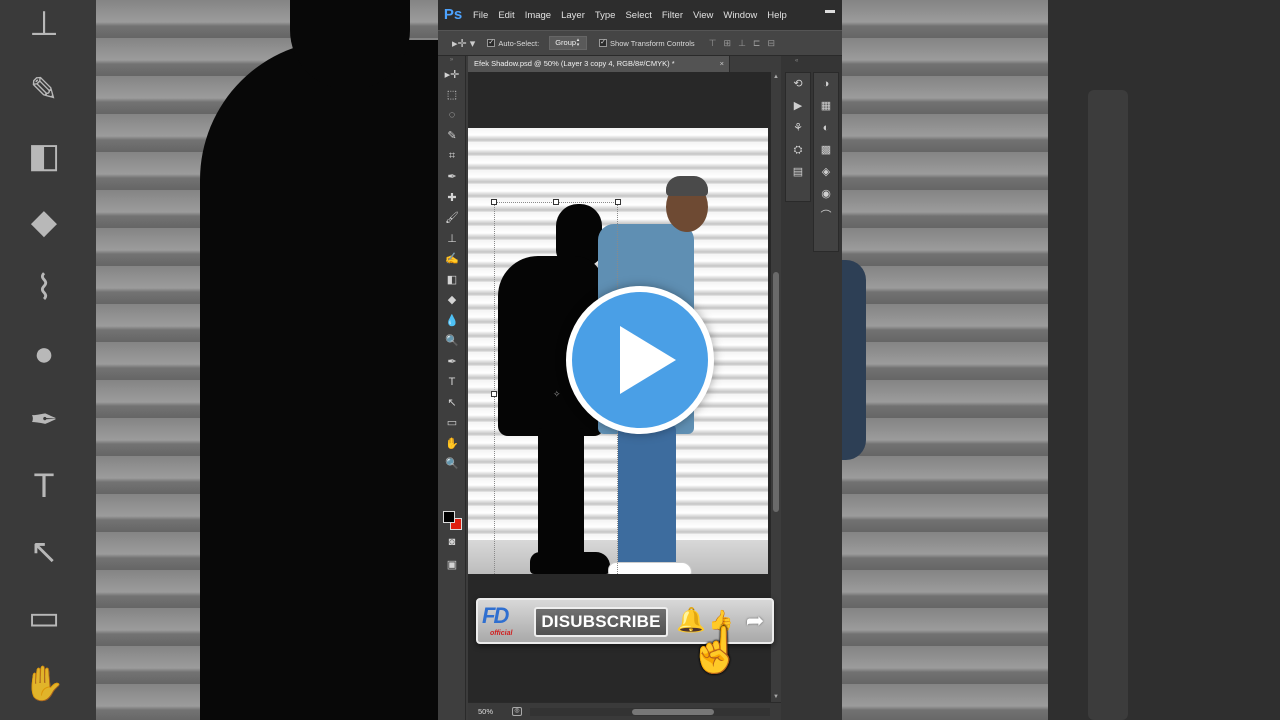 The width and height of the screenshot is (1280, 720). I want to click on align-bottom-icon: ⊥, so click(742, 43).